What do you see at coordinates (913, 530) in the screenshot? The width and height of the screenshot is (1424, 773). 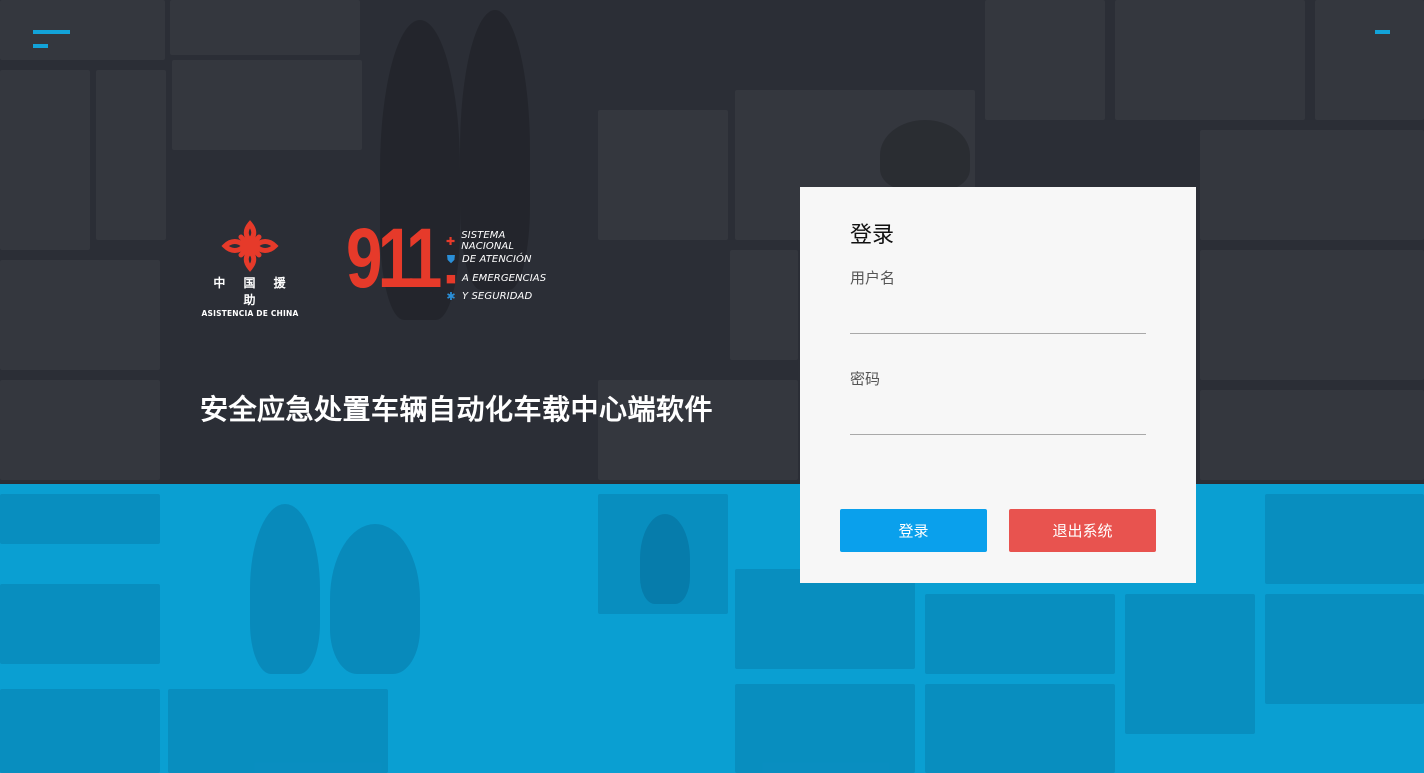 I see `login-button: 登录` at bounding box center [913, 530].